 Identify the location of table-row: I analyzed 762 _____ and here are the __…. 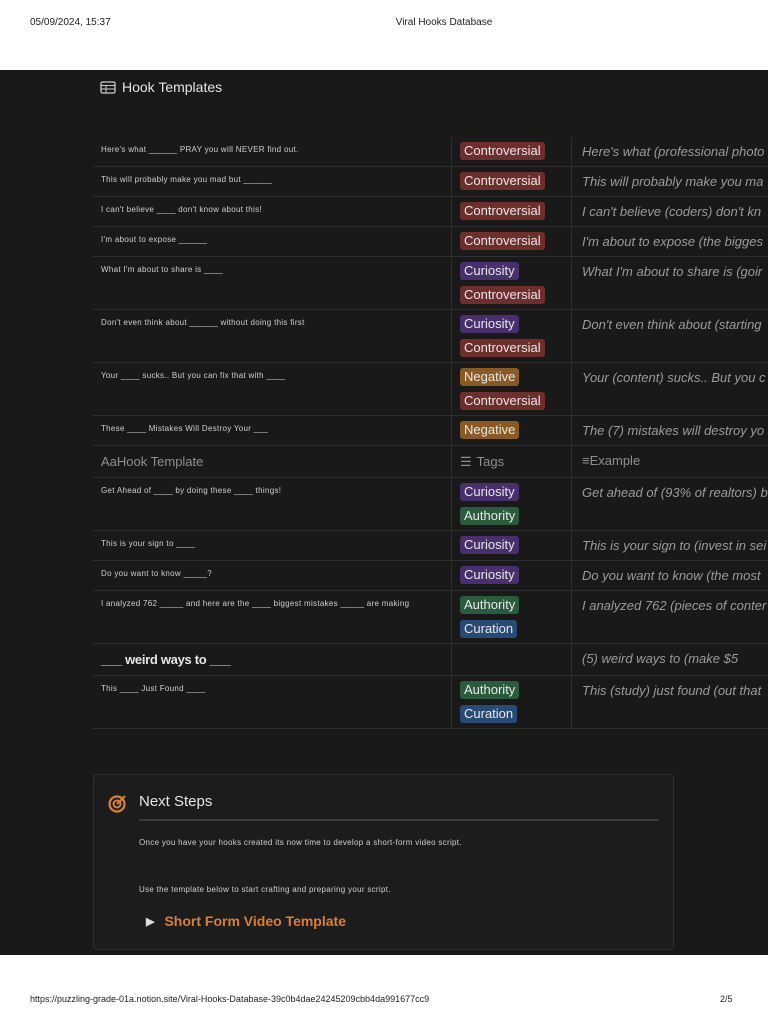
(430, 617).